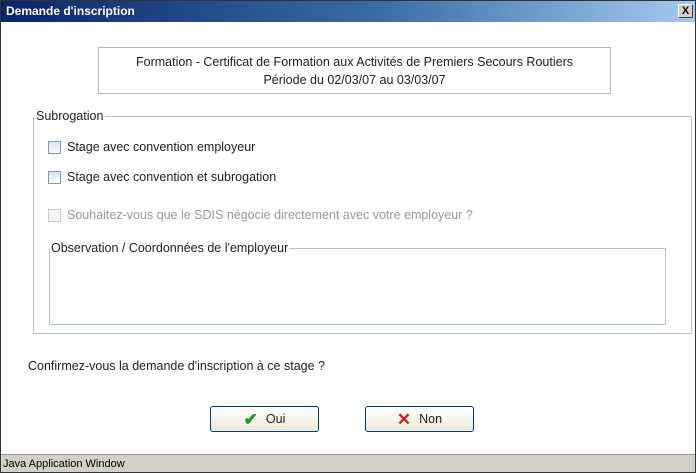 The width and height of the screenshot is (696, 473). I want to click on close-button: X, so click(685, 11).